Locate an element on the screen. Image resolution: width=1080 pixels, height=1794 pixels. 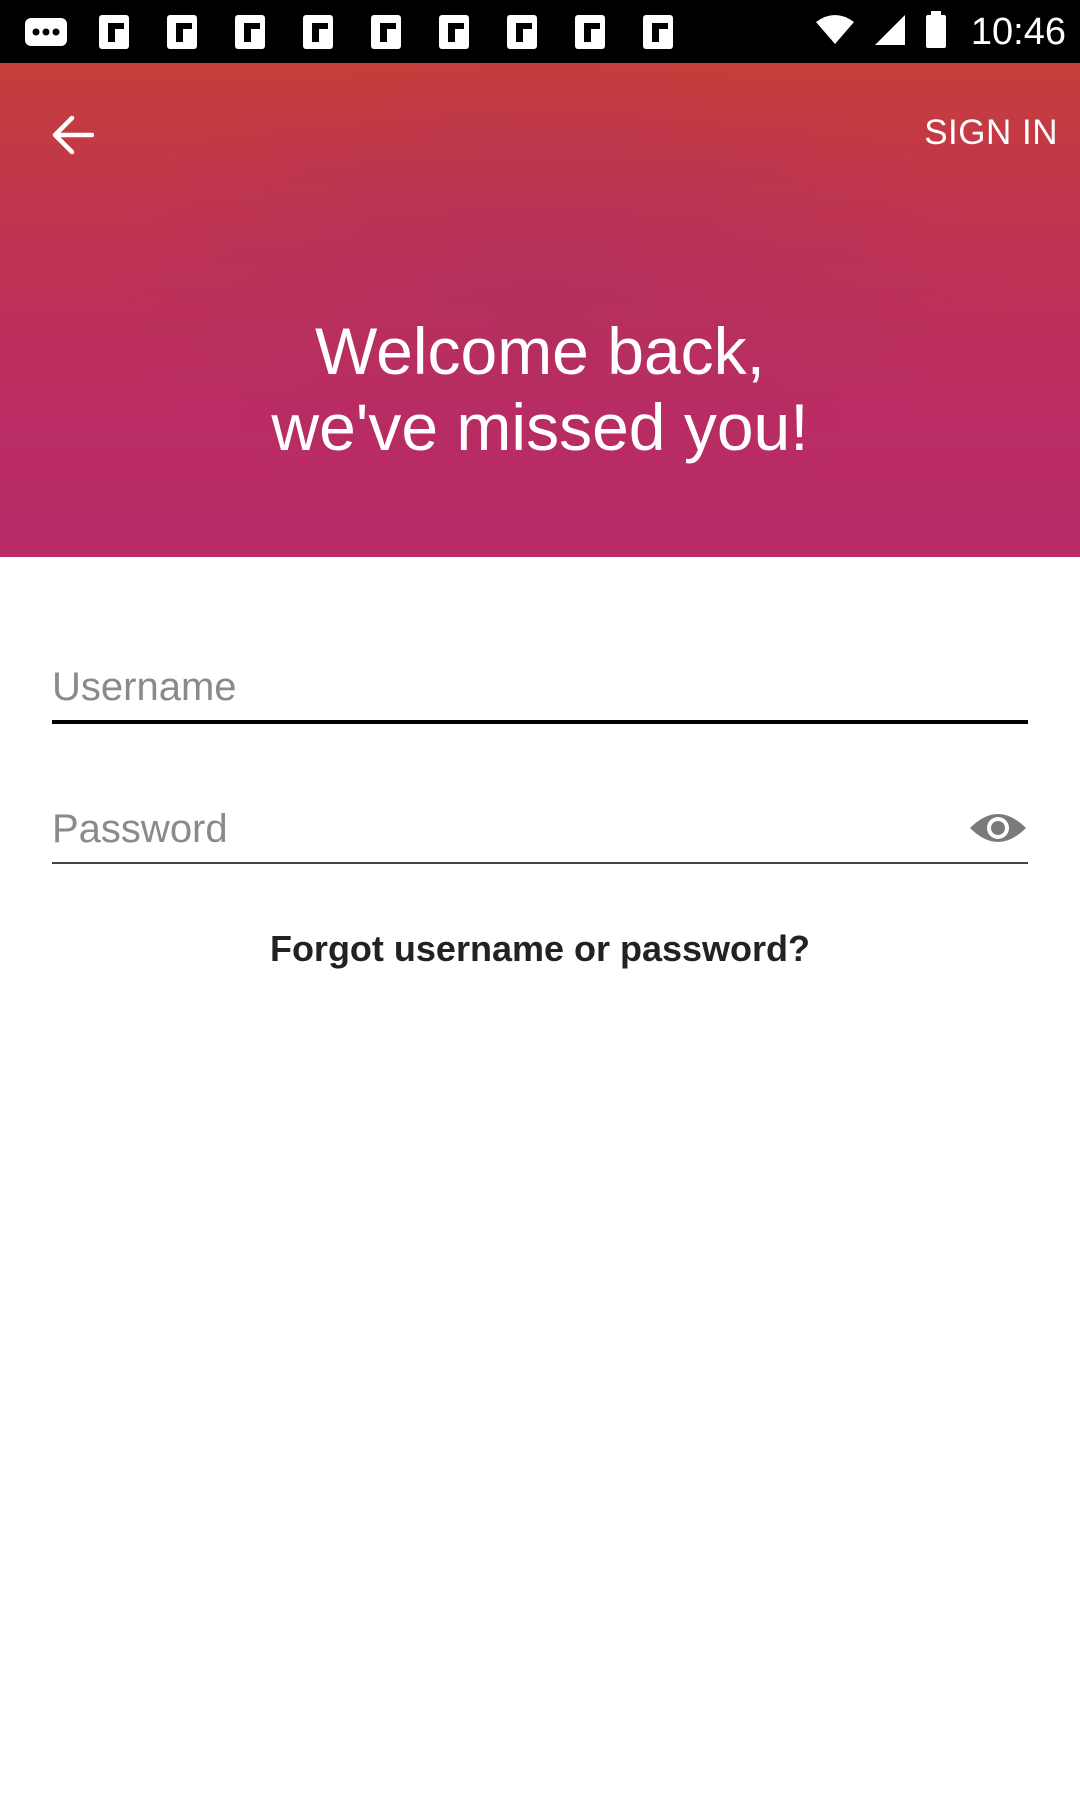
password-visibility-toggle is located at coordinates (998, 830).